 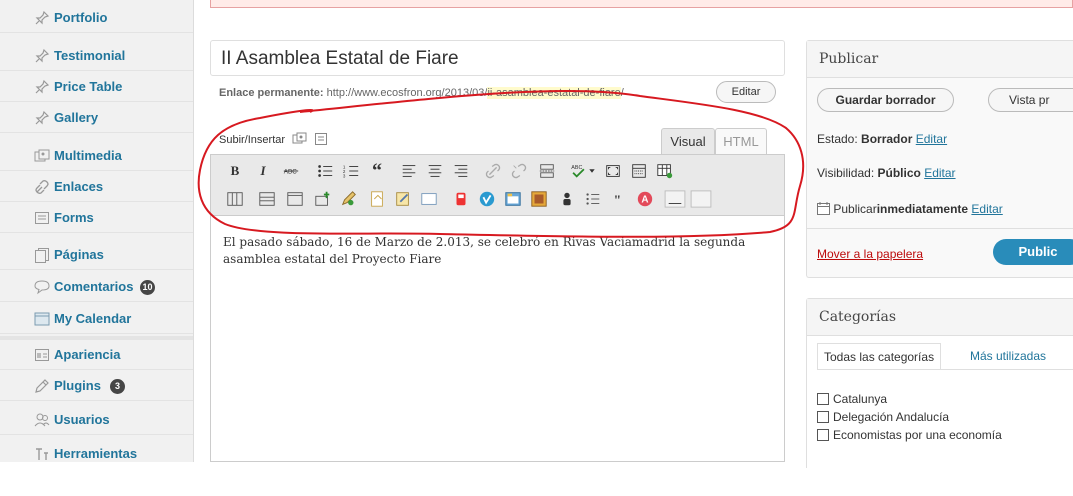 I want to click on circle-a-icon: A, so click(x=645, y=199).